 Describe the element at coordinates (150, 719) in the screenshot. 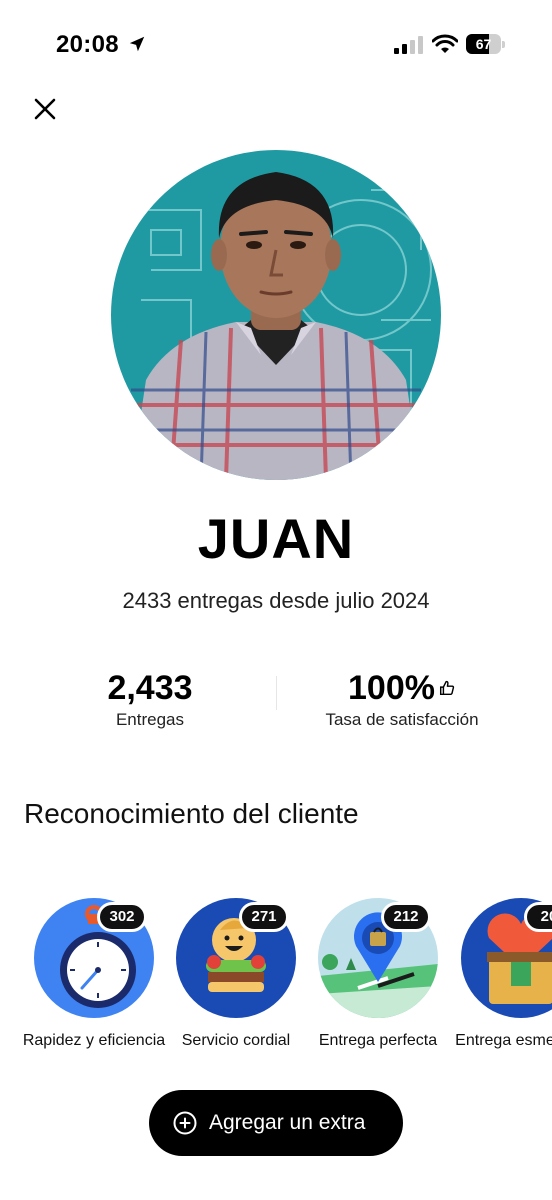

I see `stat-deliveries-label: Entregas` at that location.